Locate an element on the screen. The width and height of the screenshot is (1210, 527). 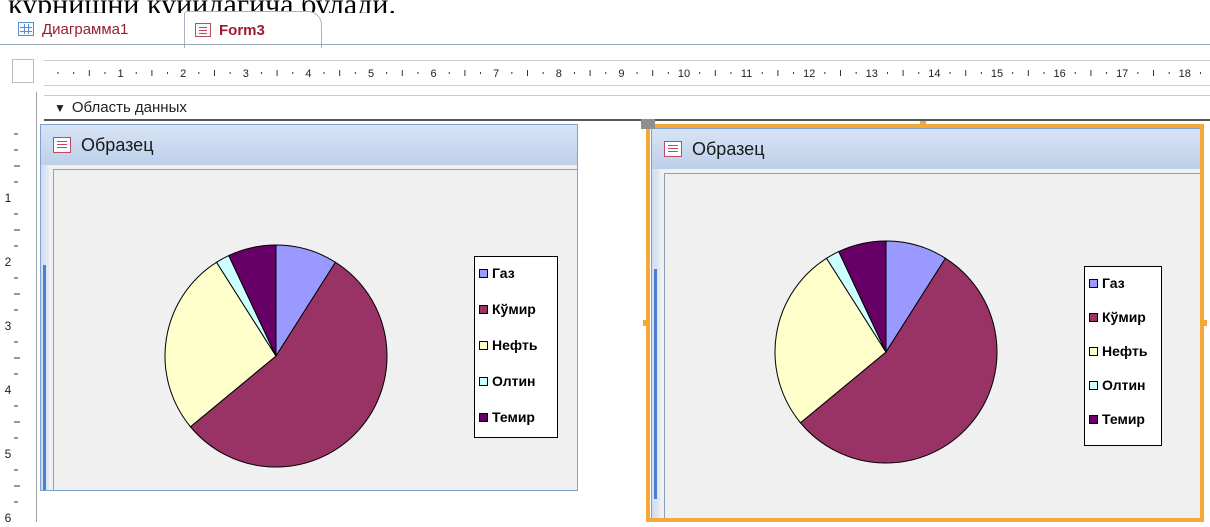
ruler-divider is located at coordinates (36, 307).